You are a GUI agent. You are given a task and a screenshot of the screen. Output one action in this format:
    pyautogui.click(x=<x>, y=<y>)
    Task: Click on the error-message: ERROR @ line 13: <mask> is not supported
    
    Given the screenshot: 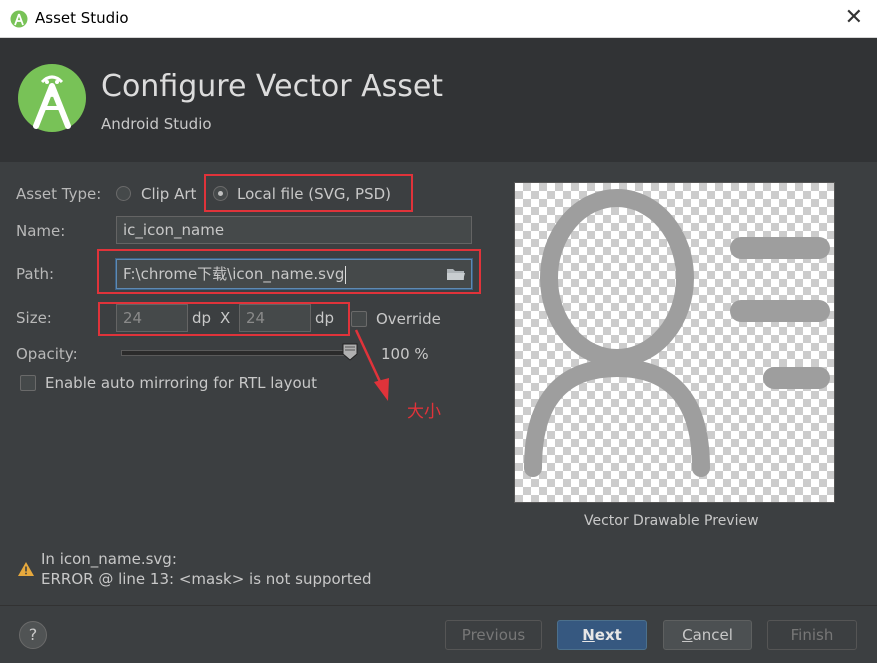 What is the action you would take?
    pyautogui.click(x=206, y=579)
    